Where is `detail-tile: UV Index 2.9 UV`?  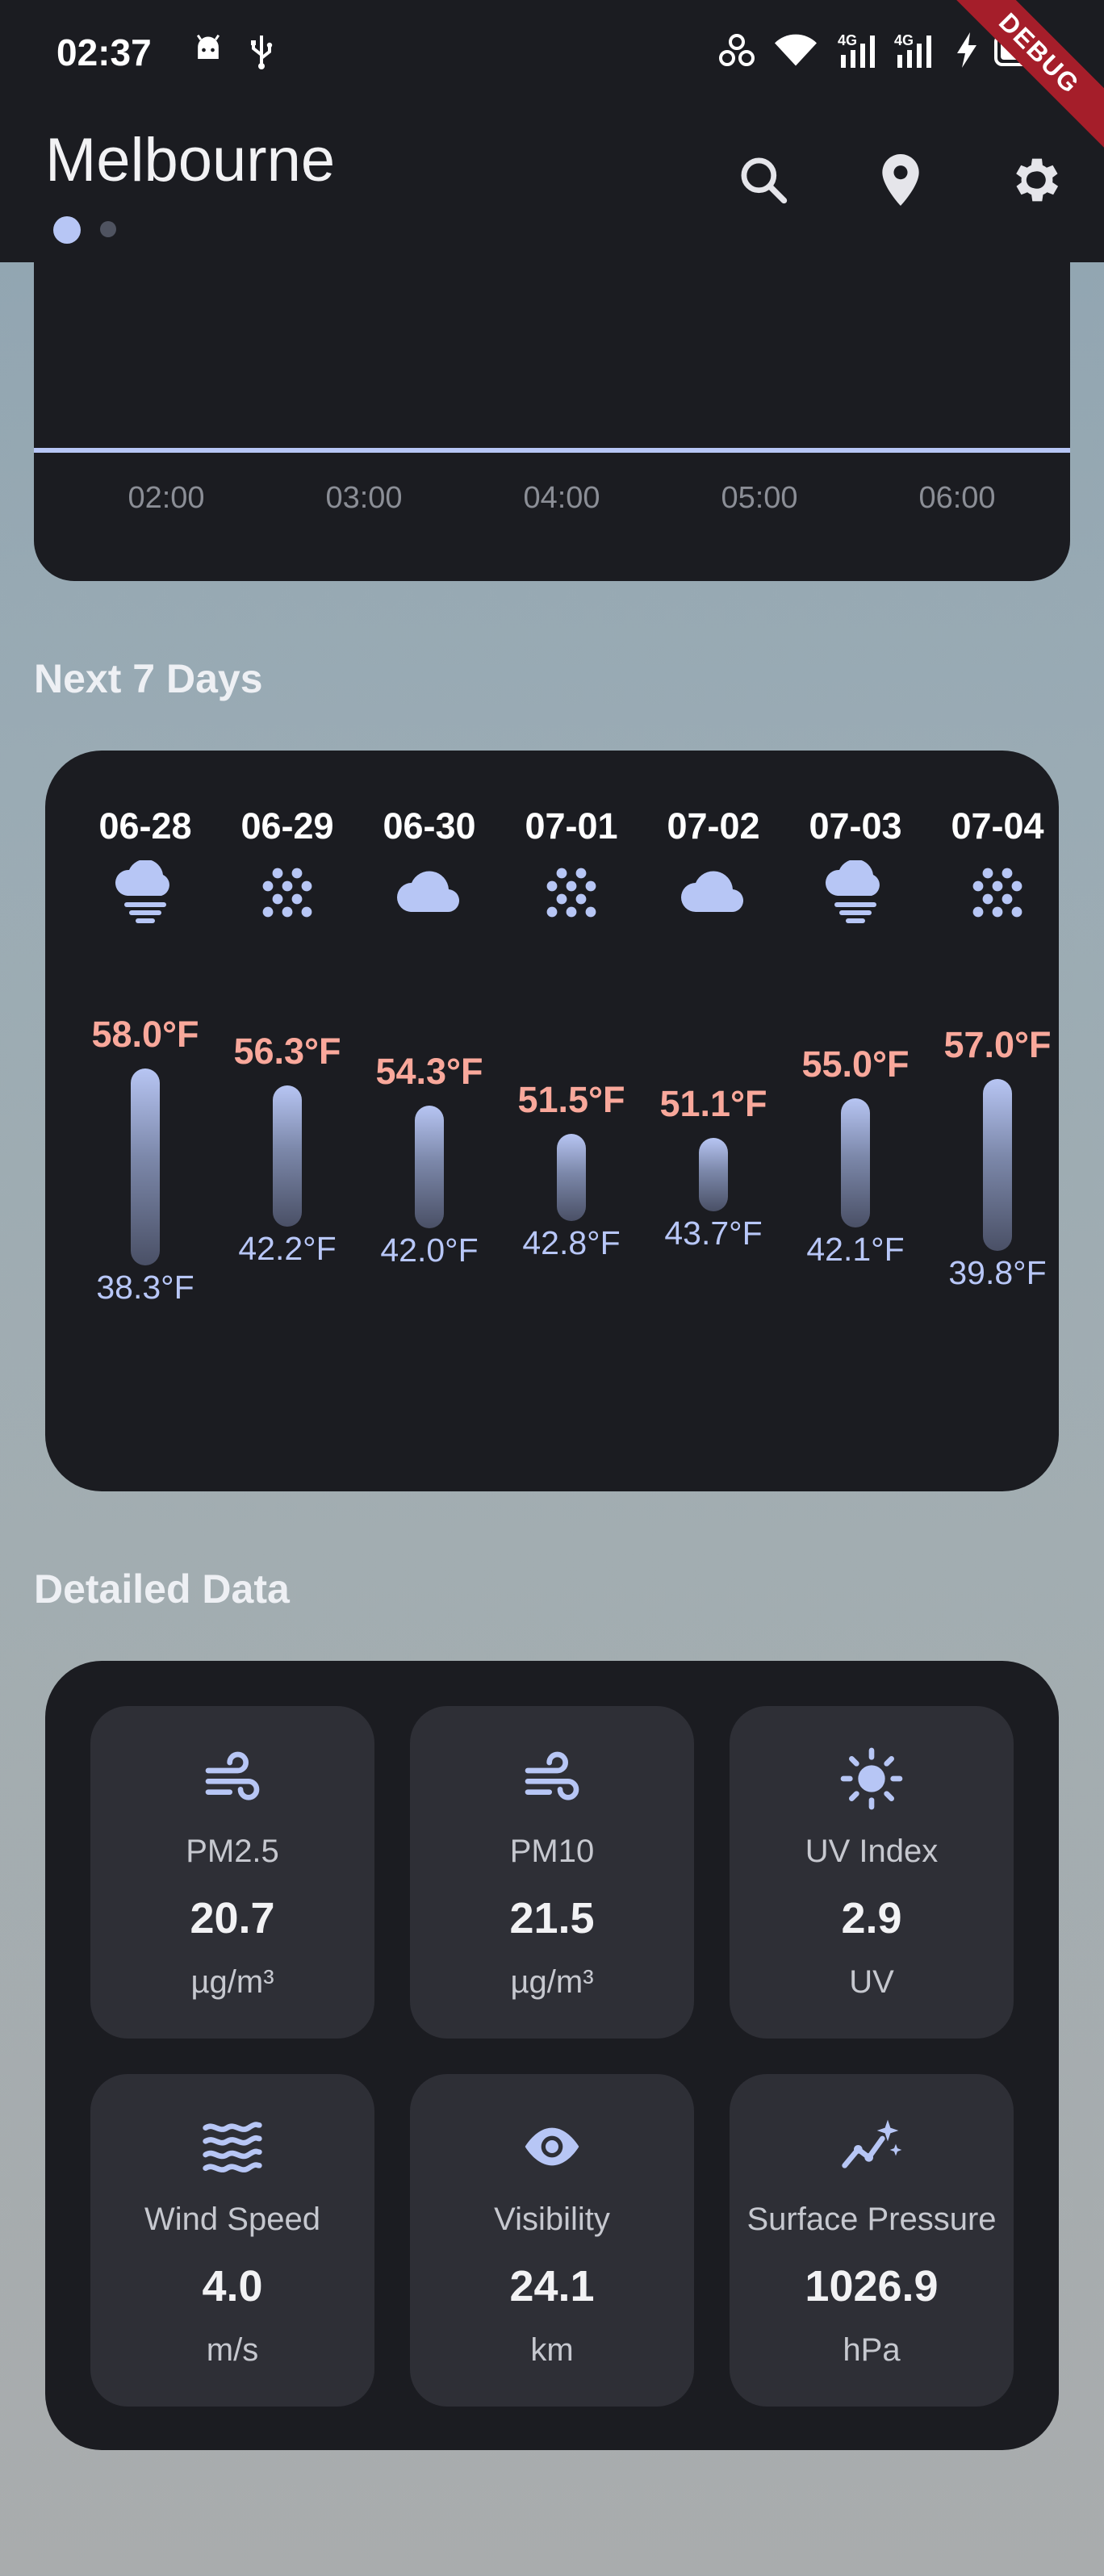
detail-tile: UV Index 2.9 UV is located at coordinates (872, 1872).